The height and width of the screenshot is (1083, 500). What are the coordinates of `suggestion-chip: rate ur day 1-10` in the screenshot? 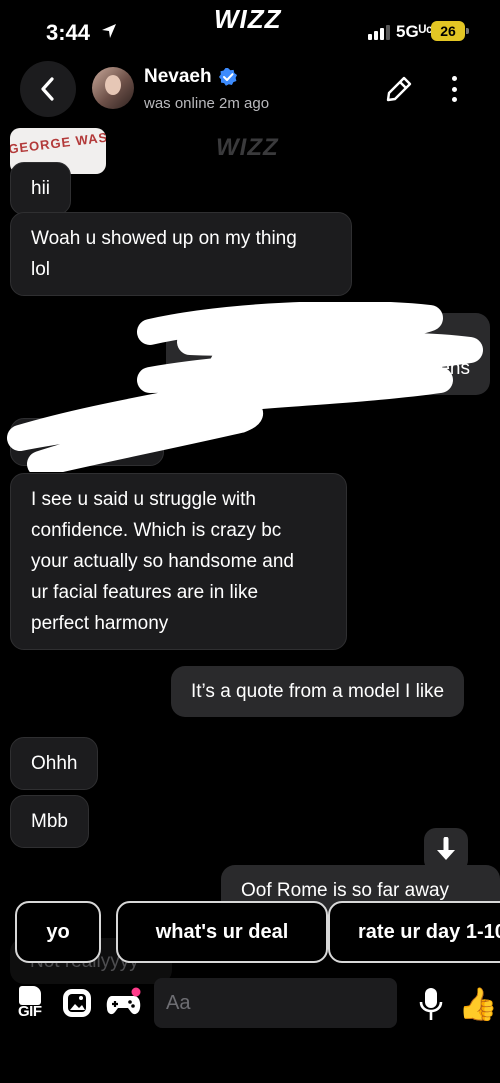 It's located at (414, 932).